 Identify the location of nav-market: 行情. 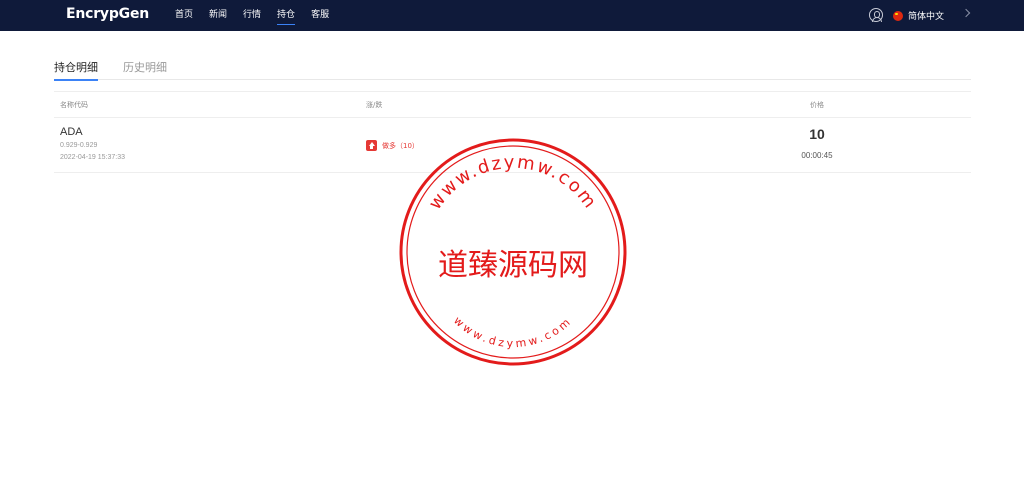
(252, 15).